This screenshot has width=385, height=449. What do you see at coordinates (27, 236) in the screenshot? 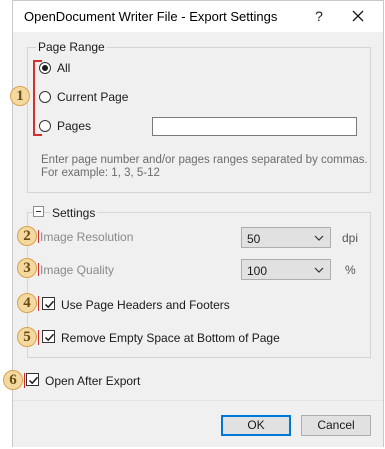
I see `callout-badge-2: 2` at bounding box center [27, 236].